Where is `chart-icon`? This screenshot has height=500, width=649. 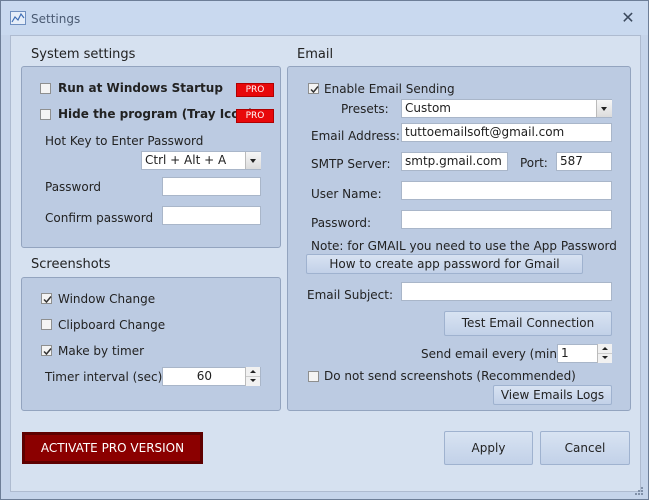 chart-icon is located at coordinates (18, 18).